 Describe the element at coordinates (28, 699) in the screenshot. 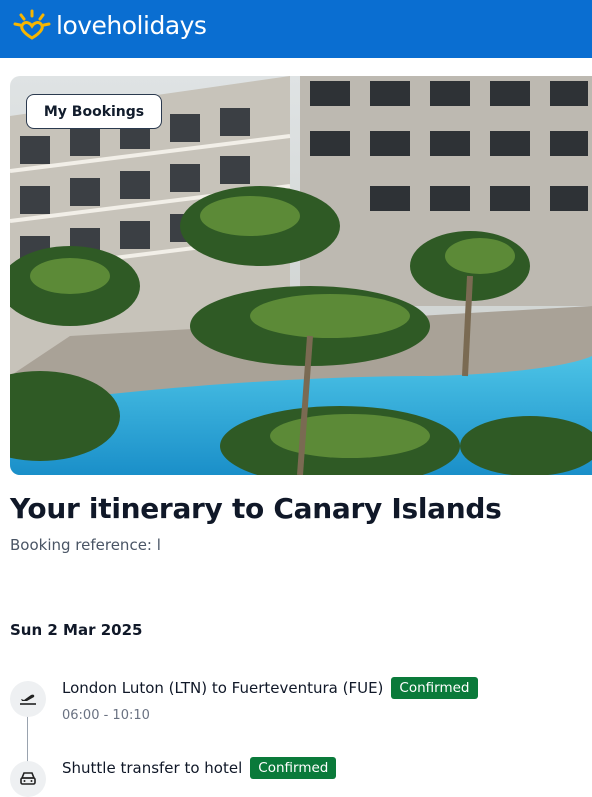

I see `plane-takeoff-icon` at that location.